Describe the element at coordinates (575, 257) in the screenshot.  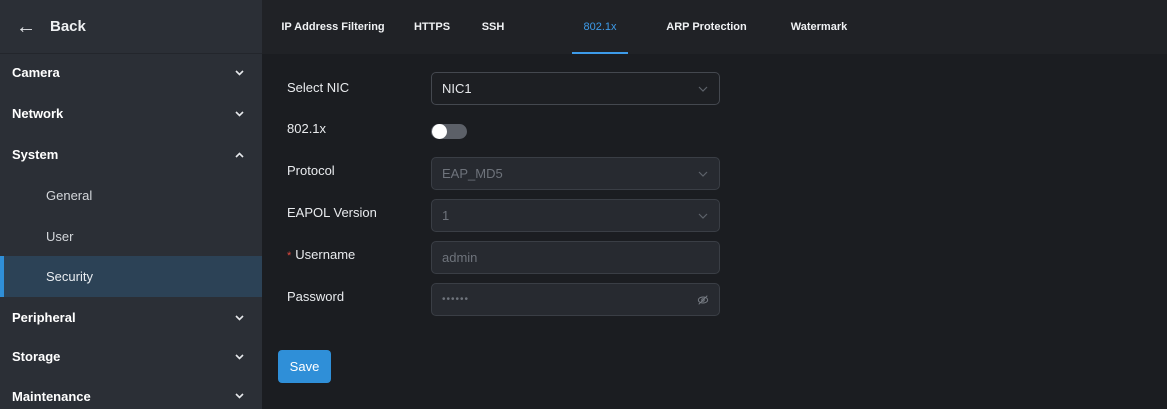
I see `username-input: admin` at that location.